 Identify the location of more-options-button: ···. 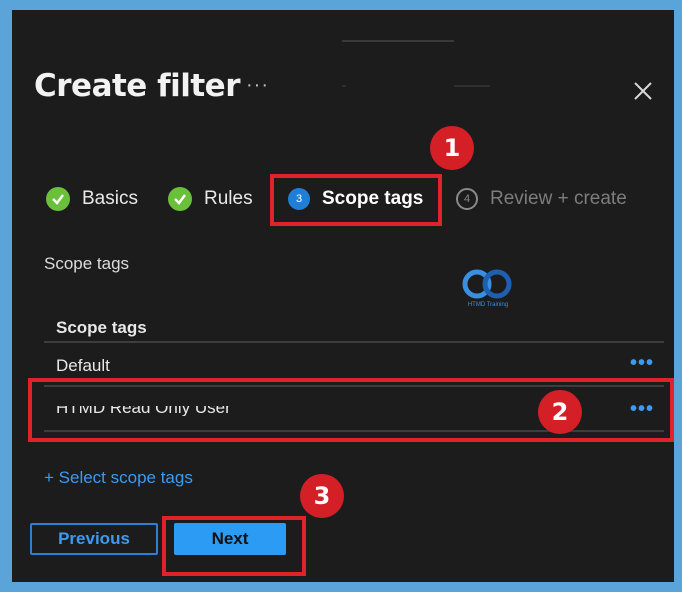
(257, 85).